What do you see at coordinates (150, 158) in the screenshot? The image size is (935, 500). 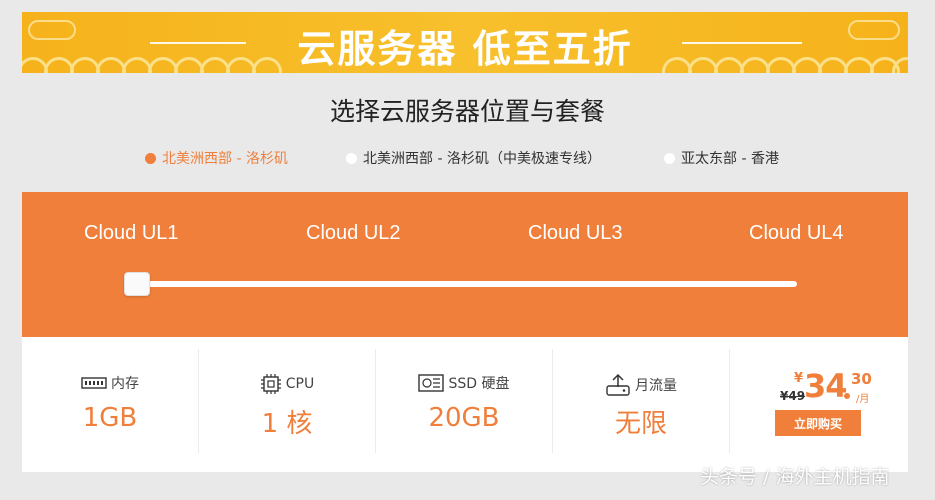 I see `radio-dot-selected` at bounding box center [150, 158].